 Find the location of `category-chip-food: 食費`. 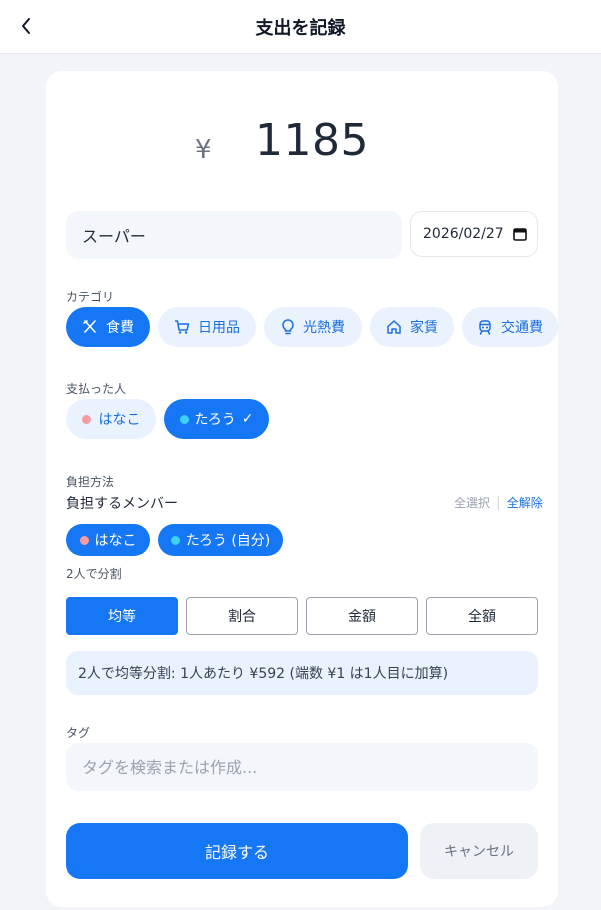

category-chip-food: 食費 is located at coordinates (108, 327).